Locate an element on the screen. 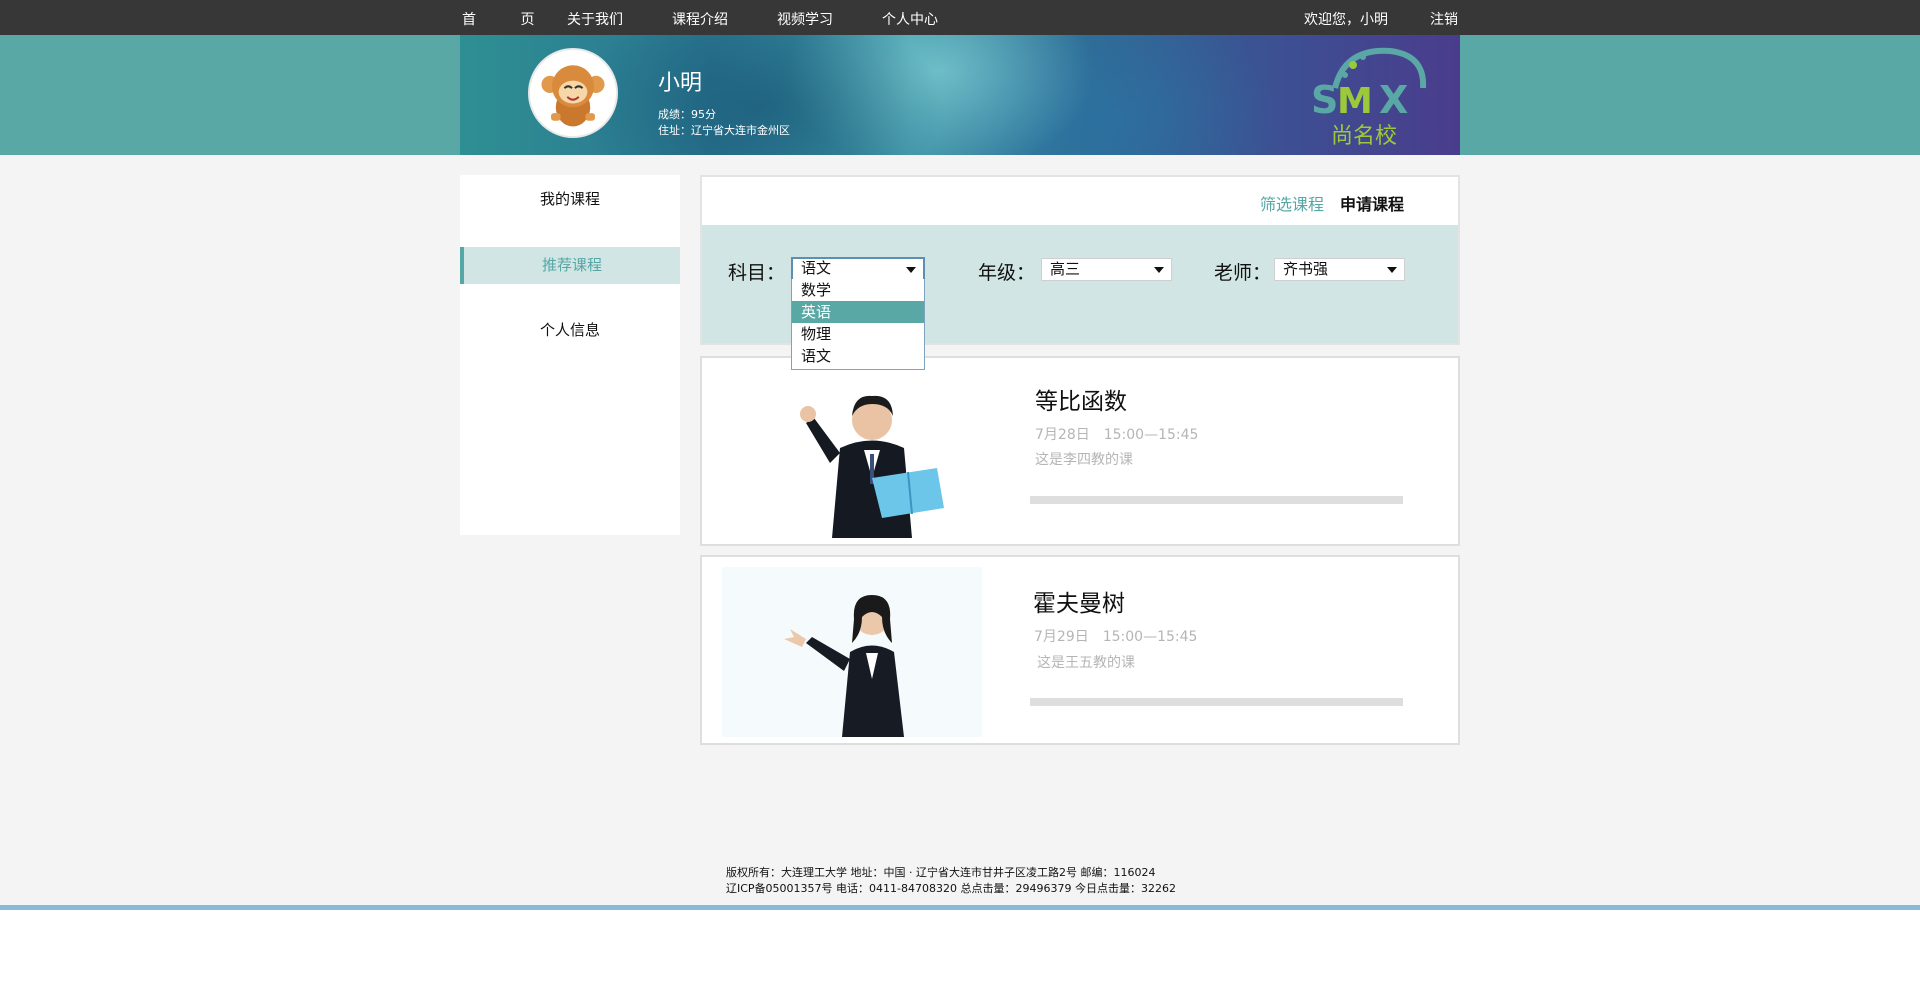  monkey-avatar-icon is located at coordinates (573, 93).